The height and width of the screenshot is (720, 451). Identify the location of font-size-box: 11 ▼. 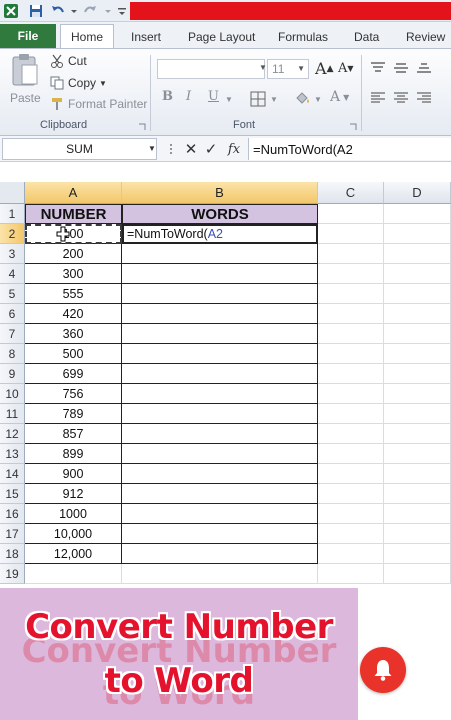
(288, 69).